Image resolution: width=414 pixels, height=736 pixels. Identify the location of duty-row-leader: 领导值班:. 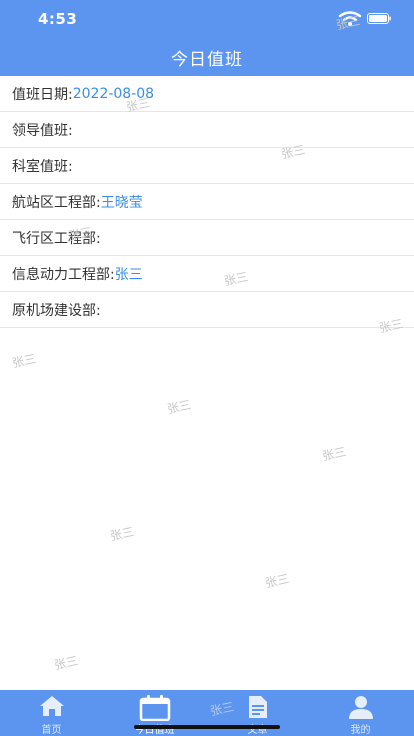
(207, 130).